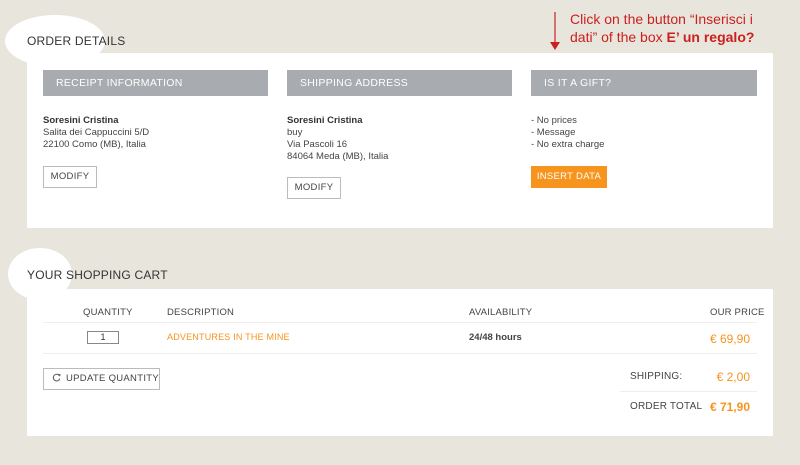 The image size is (800, 465). Describe the element at coordinates (710, 37) in the screenshot. I see `instruction-highlight: E’ un regalo?` at that location.